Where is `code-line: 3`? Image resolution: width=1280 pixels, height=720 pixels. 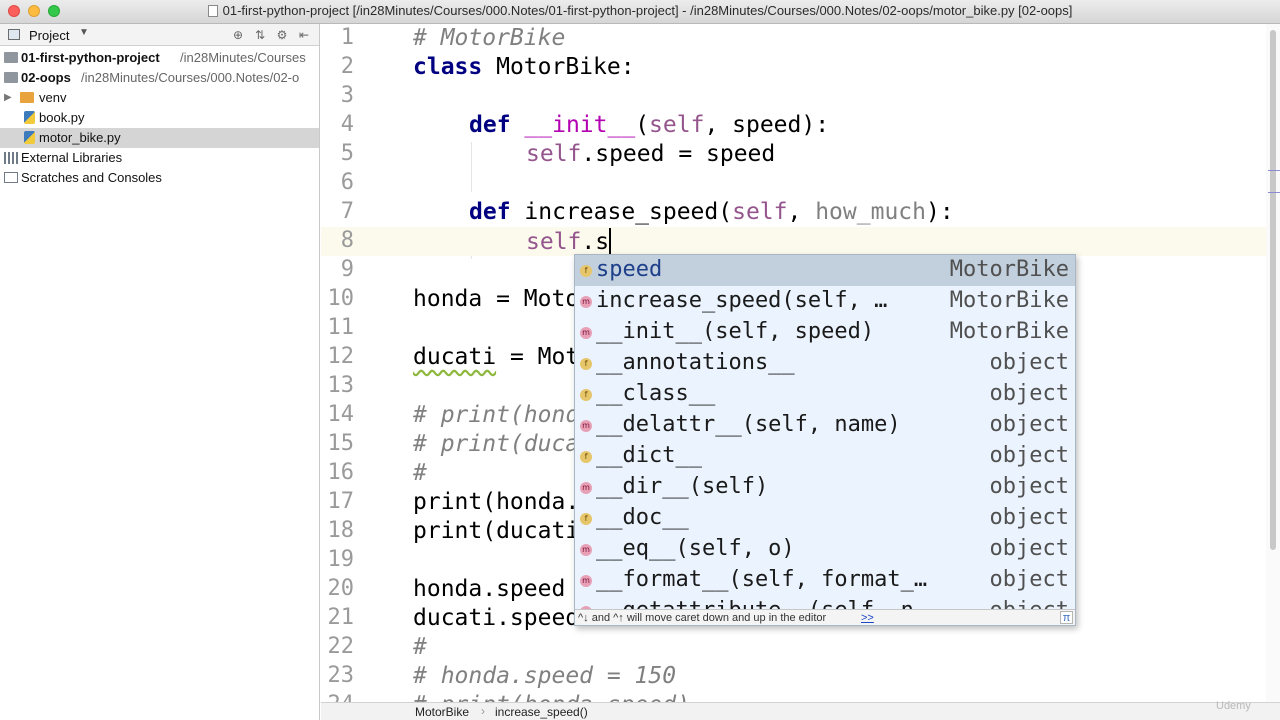
code-line: 3 is located at coordinates (800, 96).